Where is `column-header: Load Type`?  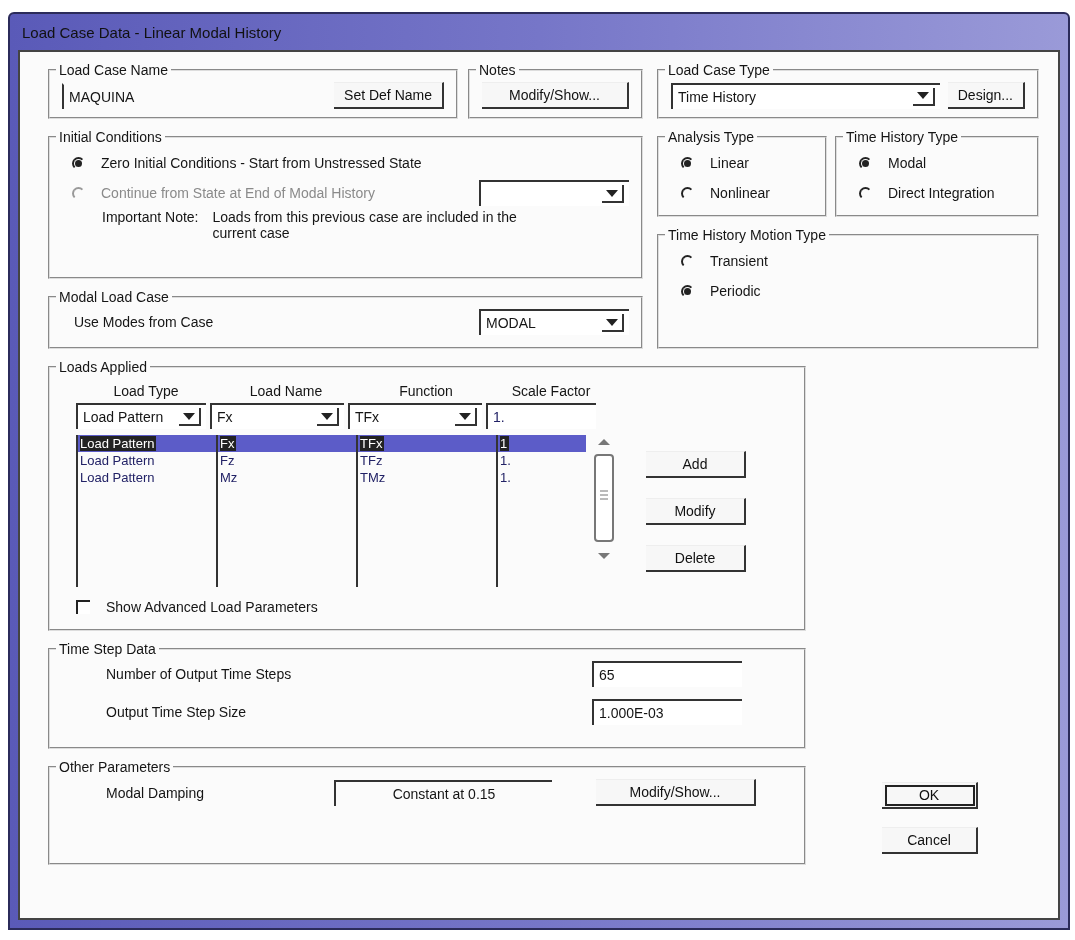
column-header: Load Type is located at coordinates (146, 391).